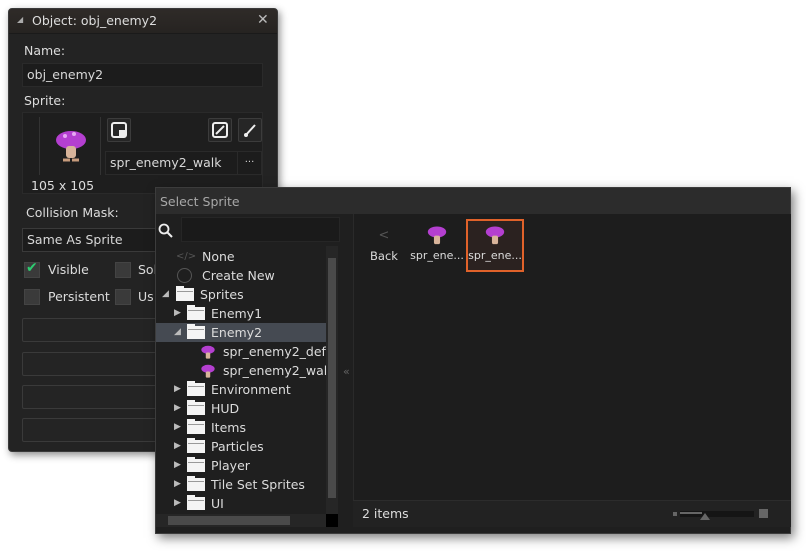  I want to click on object-panel-titlebar: ◢ Object: obj_enemy2 ✕, so click(143, 21).